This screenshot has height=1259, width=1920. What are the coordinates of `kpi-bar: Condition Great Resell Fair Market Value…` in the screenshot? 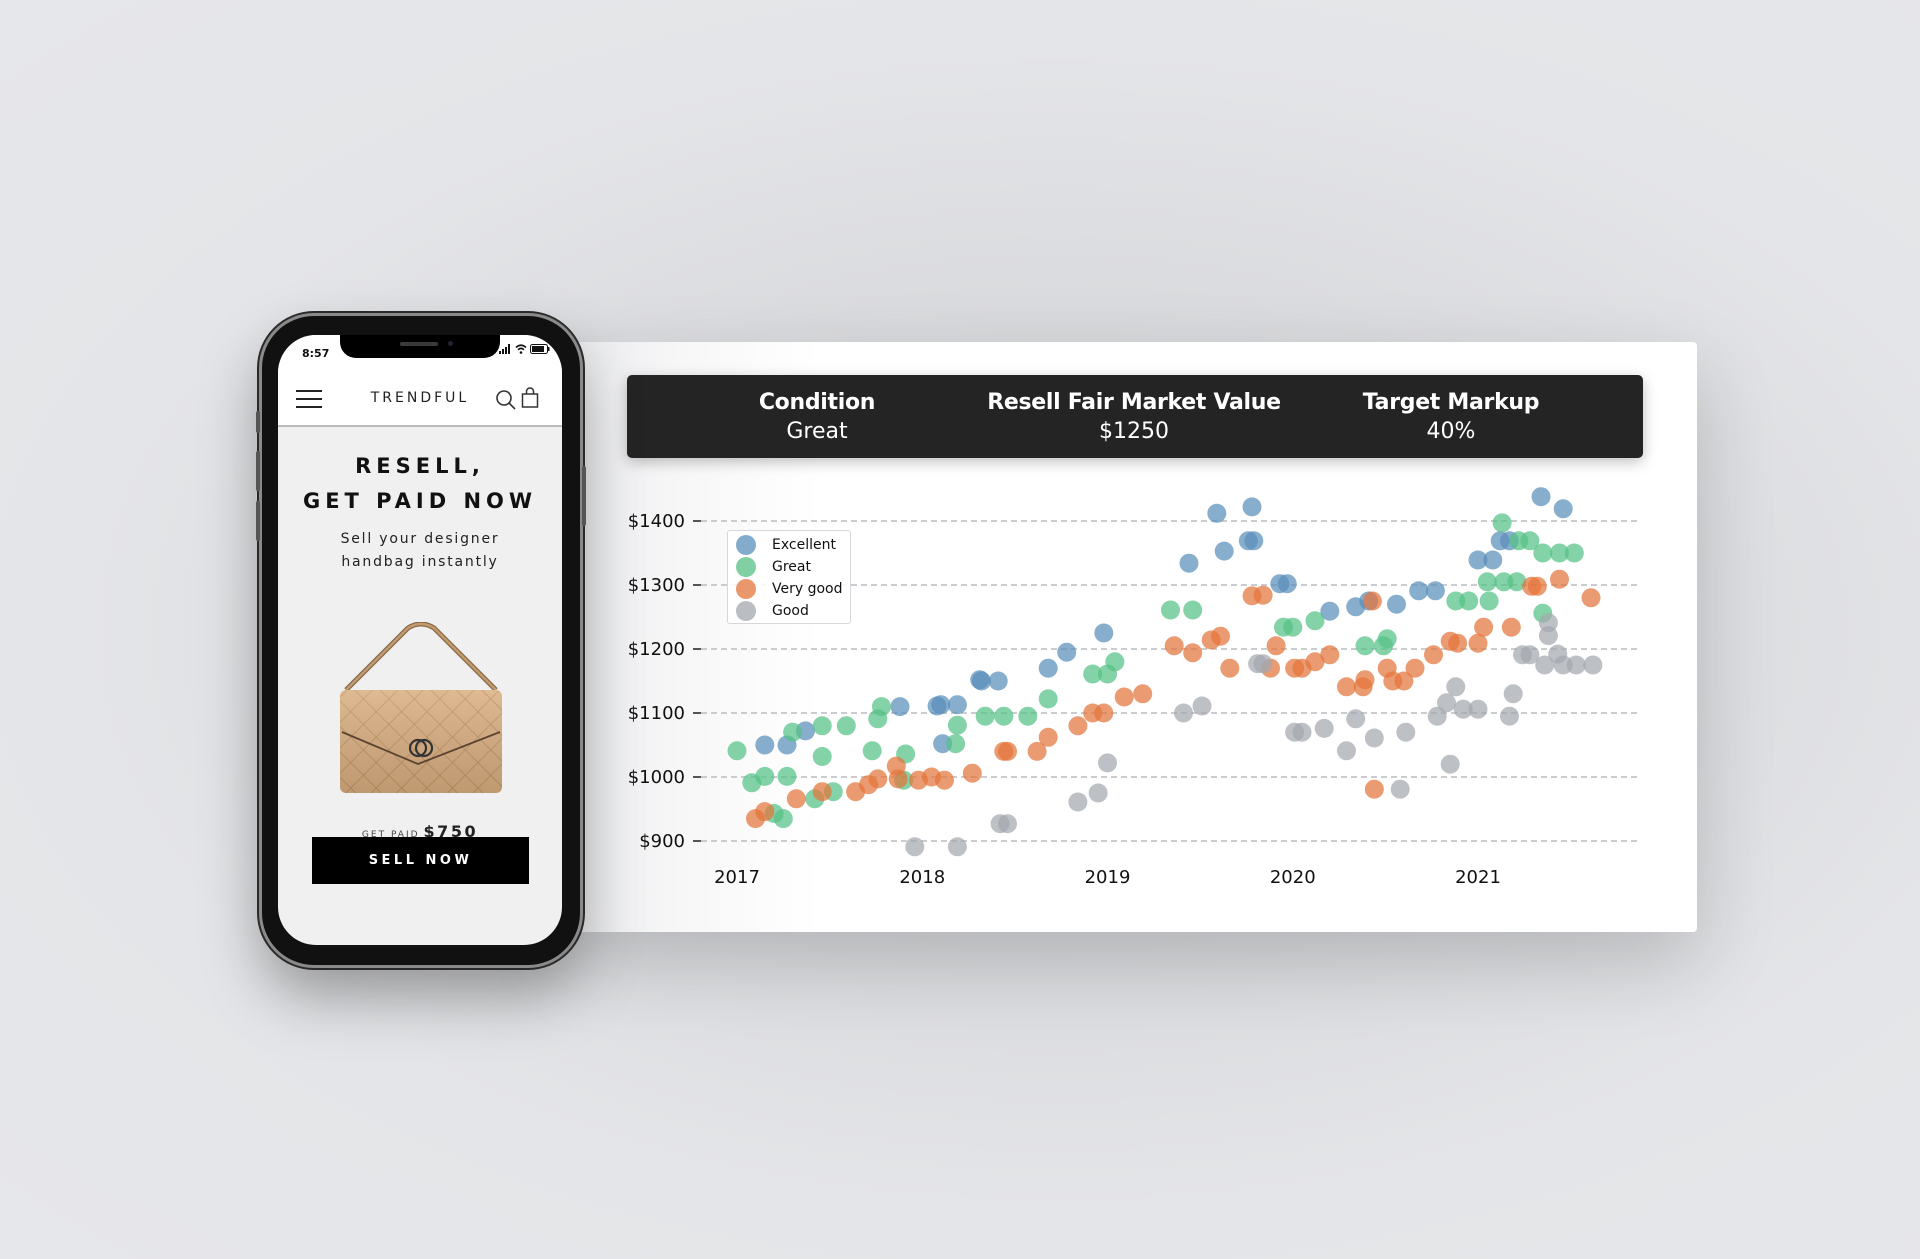 It's located at (1135, 416).